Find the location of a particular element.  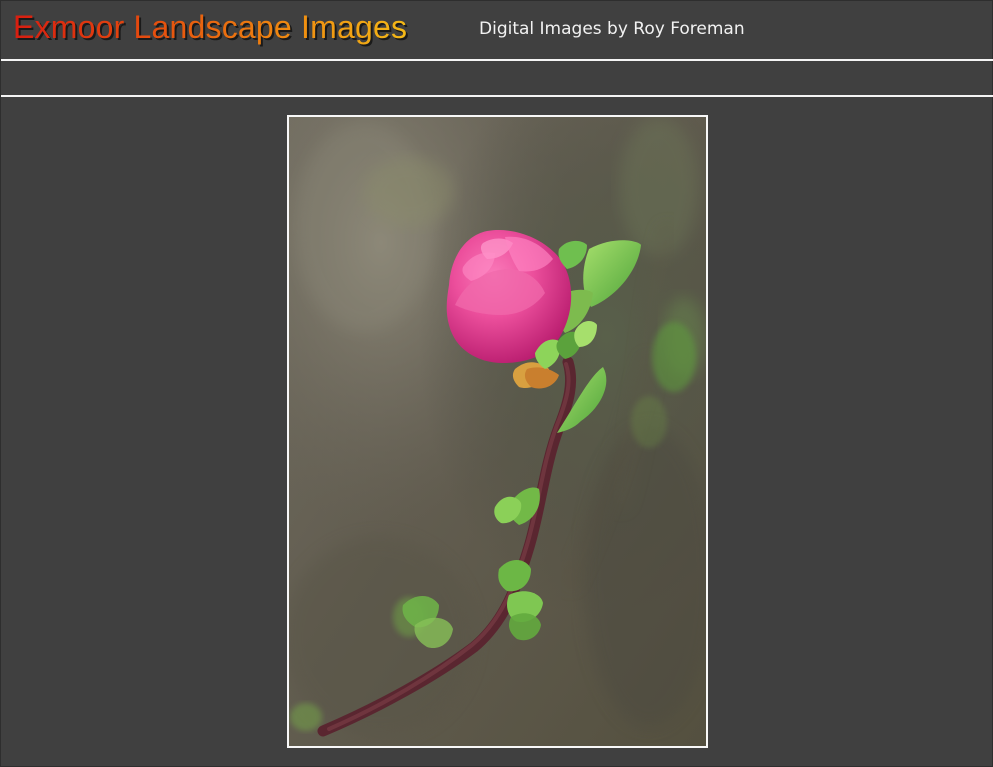

site-title: Exmoor Landscape Images is located at coordinates (210, 27).